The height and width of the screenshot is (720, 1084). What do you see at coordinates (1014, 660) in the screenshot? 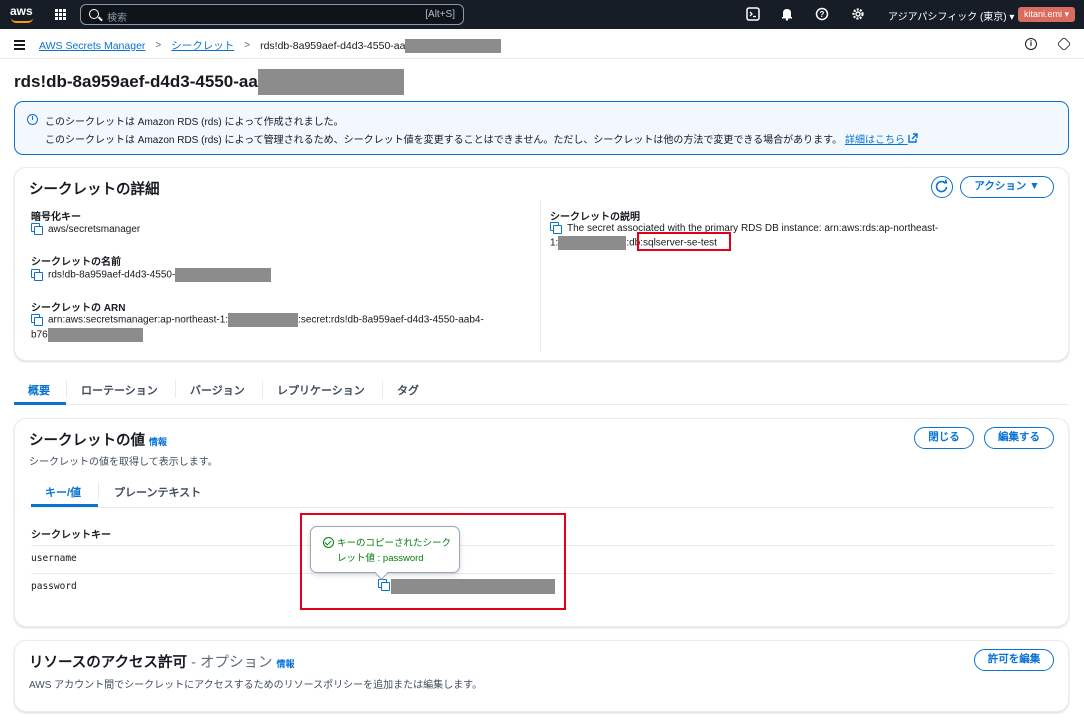
I see `edit-permissions-button: 許可を編集` at bounding box center [1014, 660].